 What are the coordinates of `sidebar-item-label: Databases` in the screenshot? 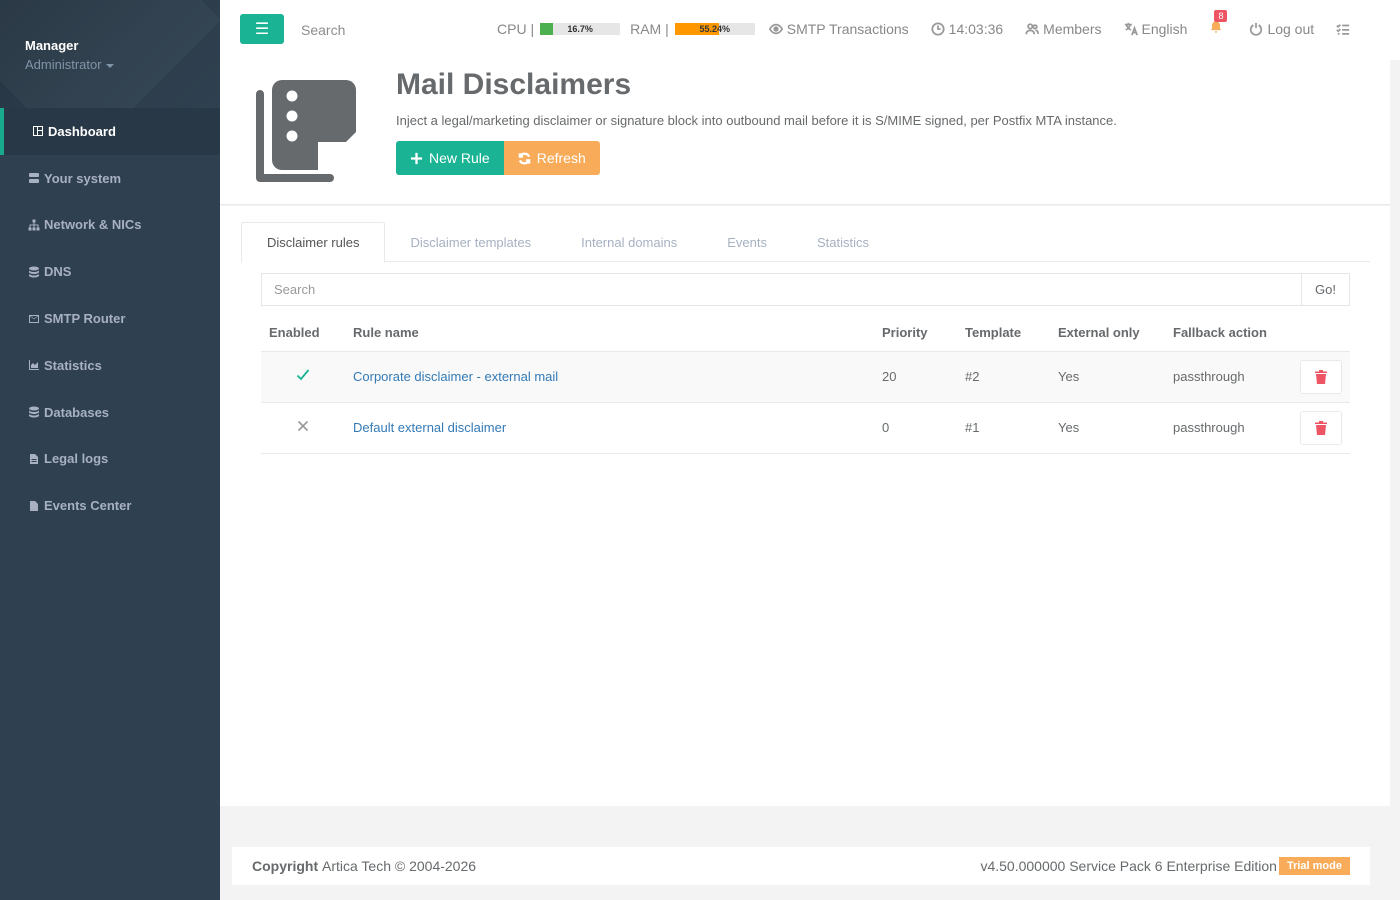 It's located at (77, 412).